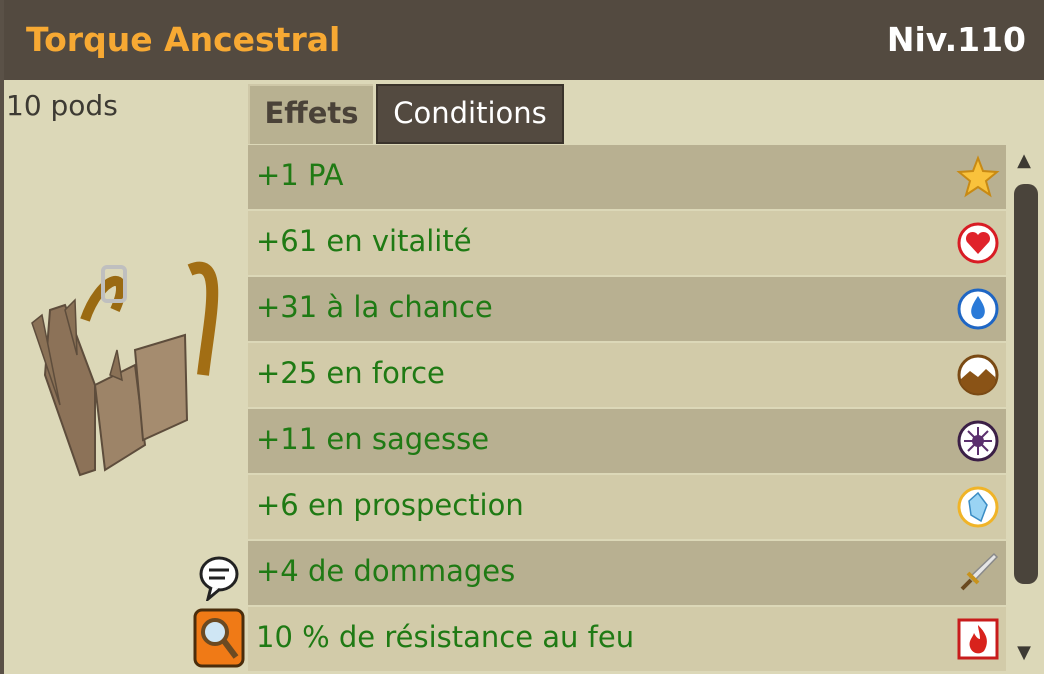 This screenshot has width=1044, height=674. Describe the element at coordinates (627, 573) in the screenshot. I see `effect-row: +4 de dommages` at that location.